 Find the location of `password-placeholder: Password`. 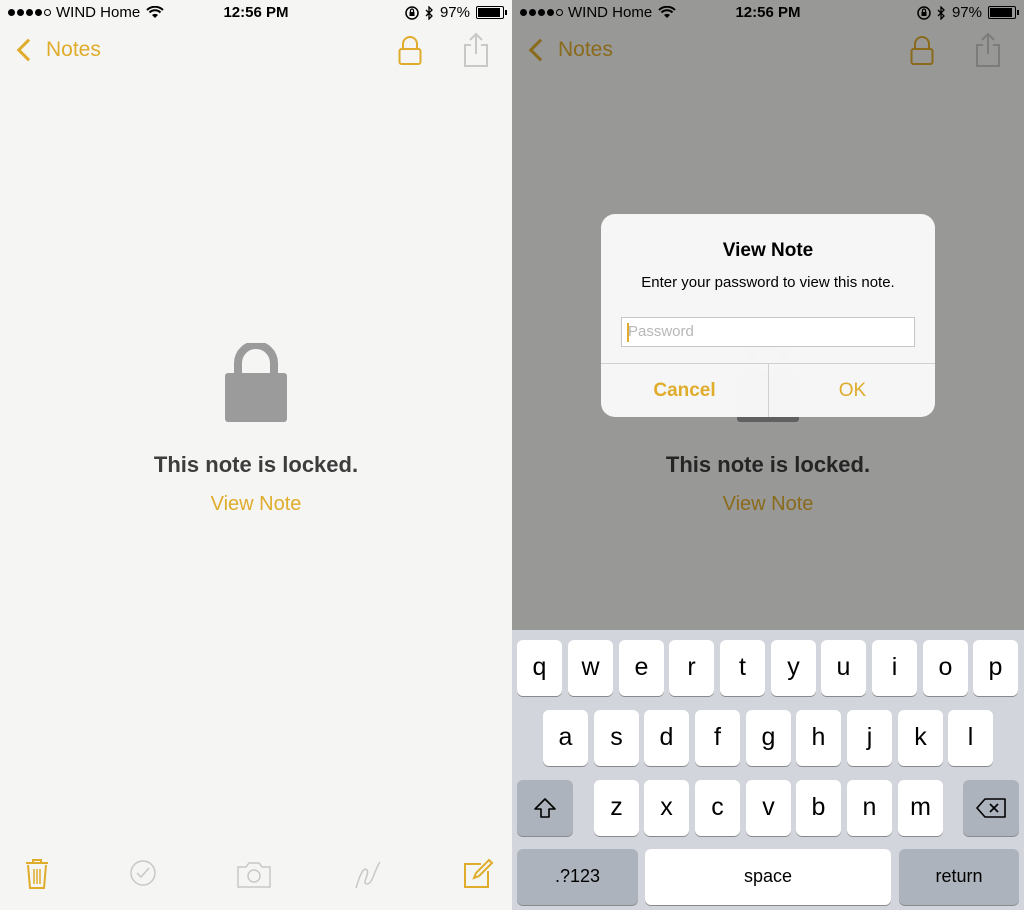

password-placeholder: Password is located at coordinates (661, 331).